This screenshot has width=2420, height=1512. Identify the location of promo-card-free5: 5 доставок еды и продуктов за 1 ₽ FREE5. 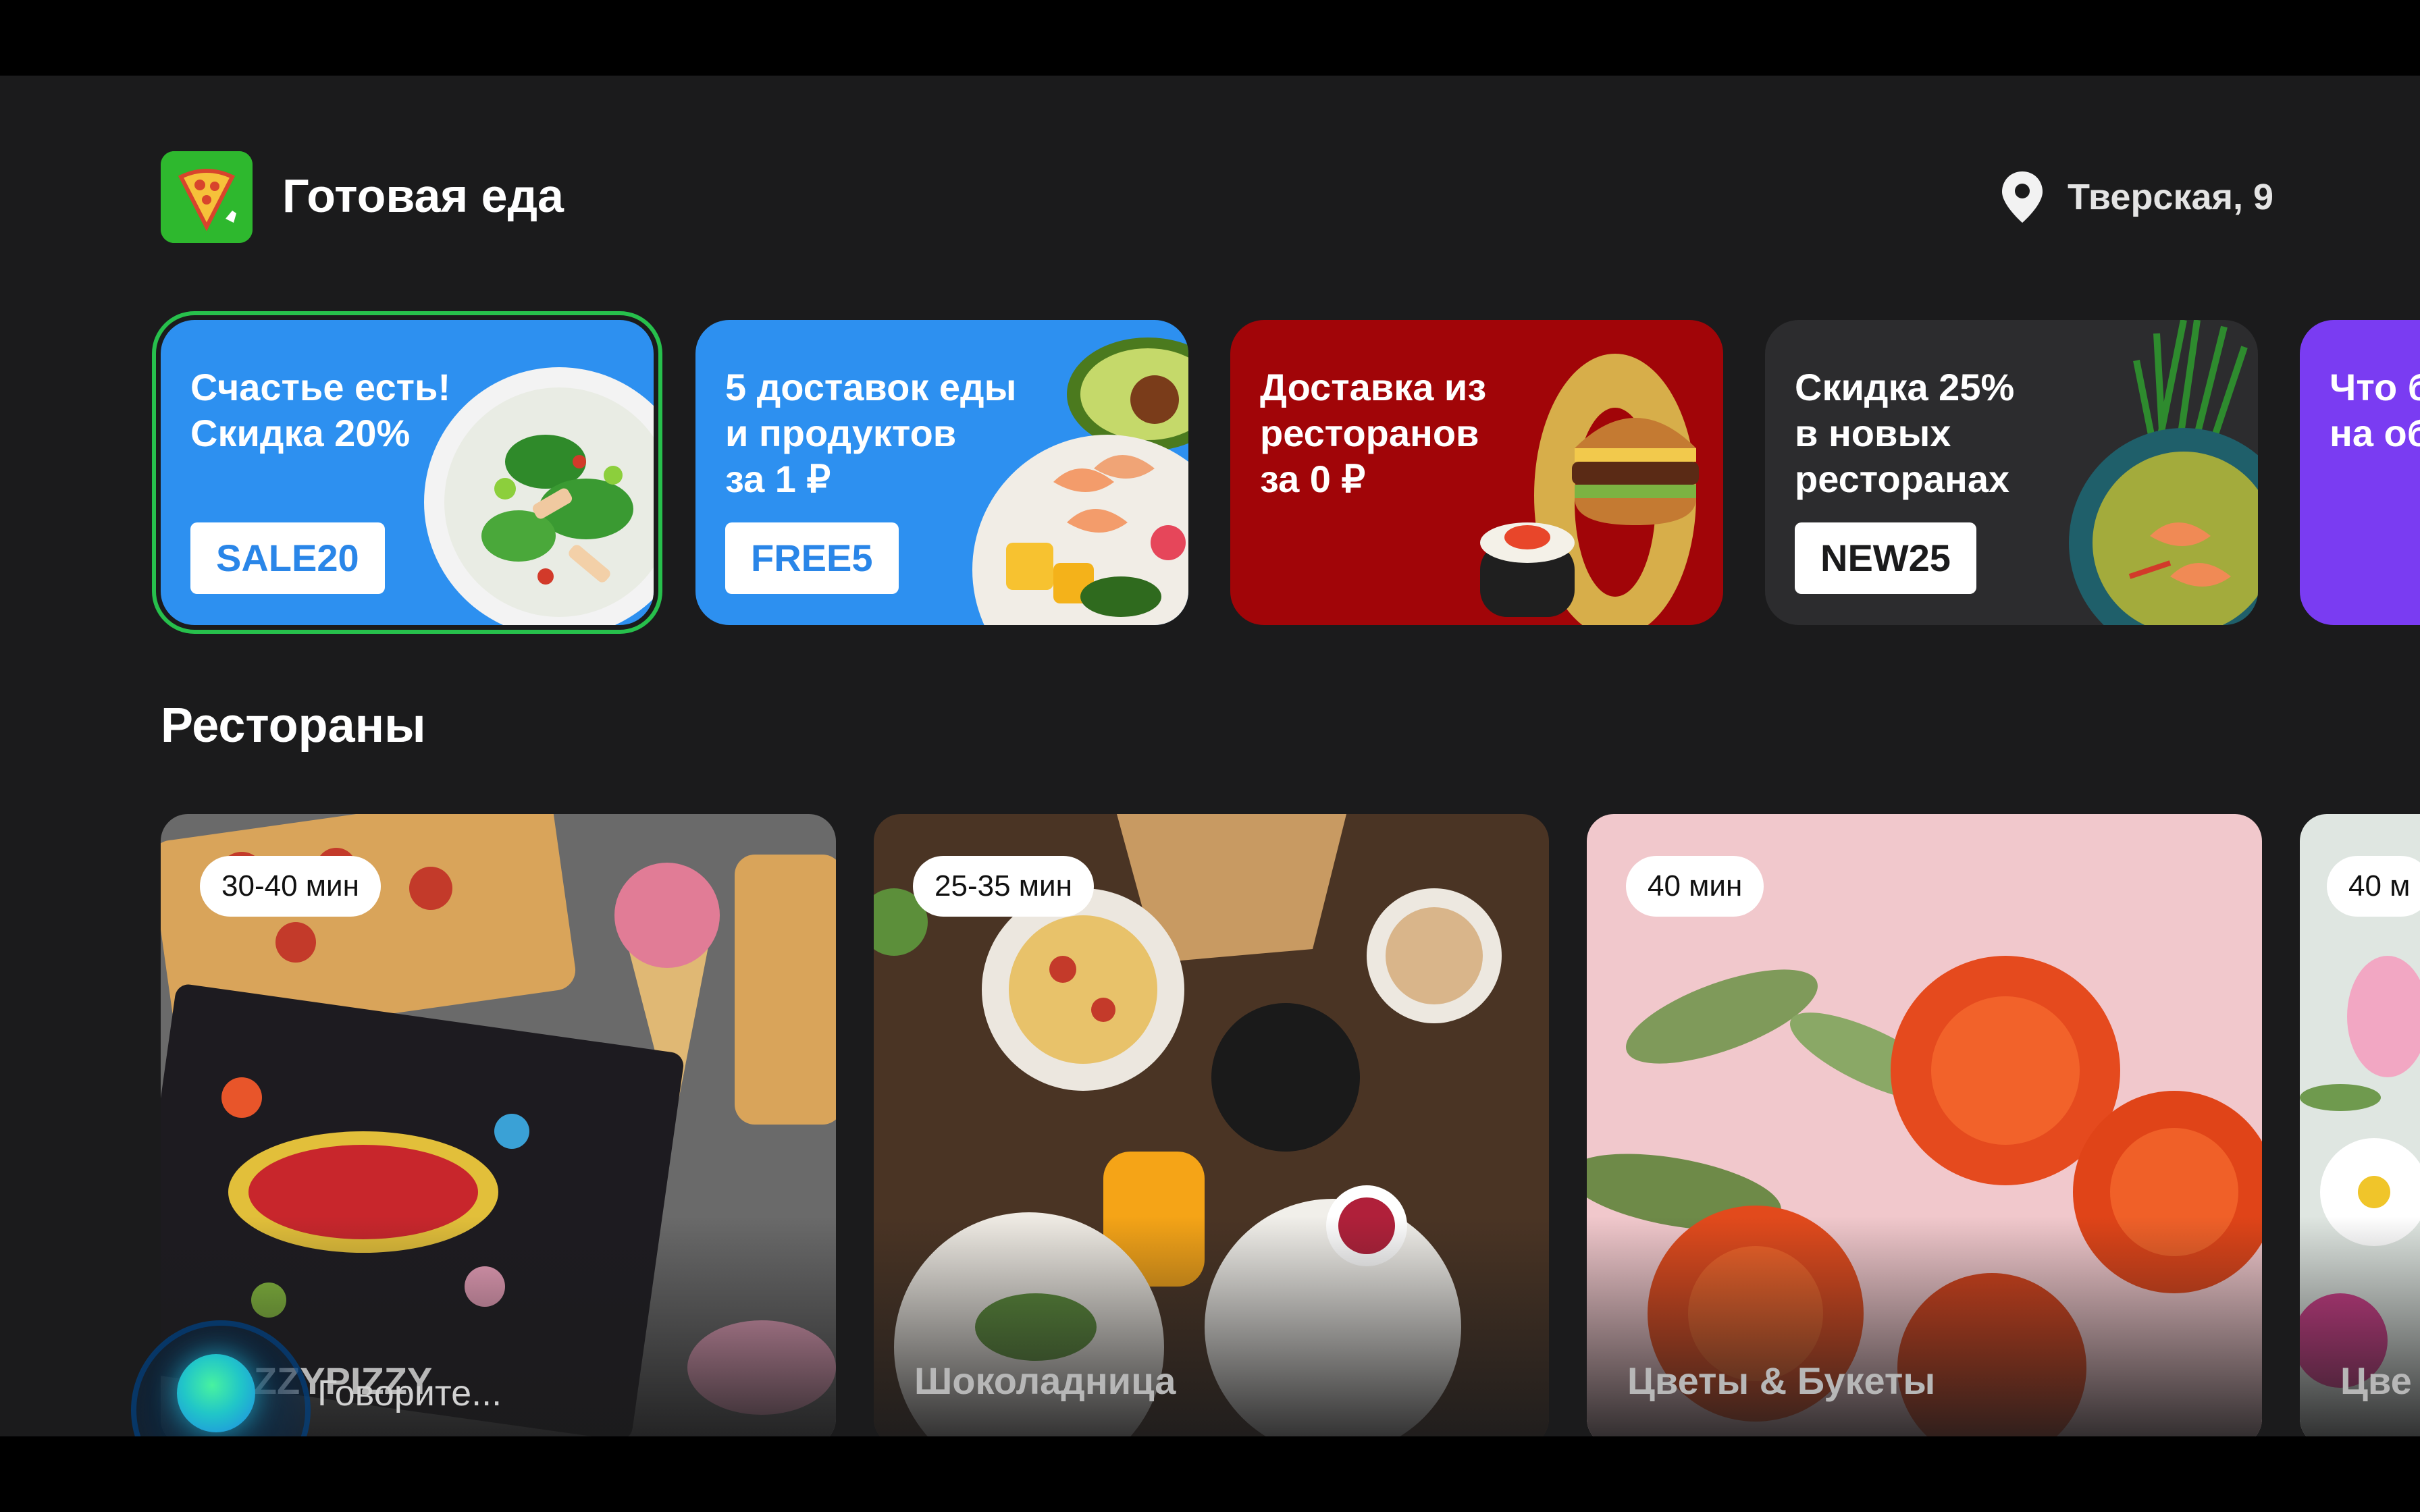
(941, 473).